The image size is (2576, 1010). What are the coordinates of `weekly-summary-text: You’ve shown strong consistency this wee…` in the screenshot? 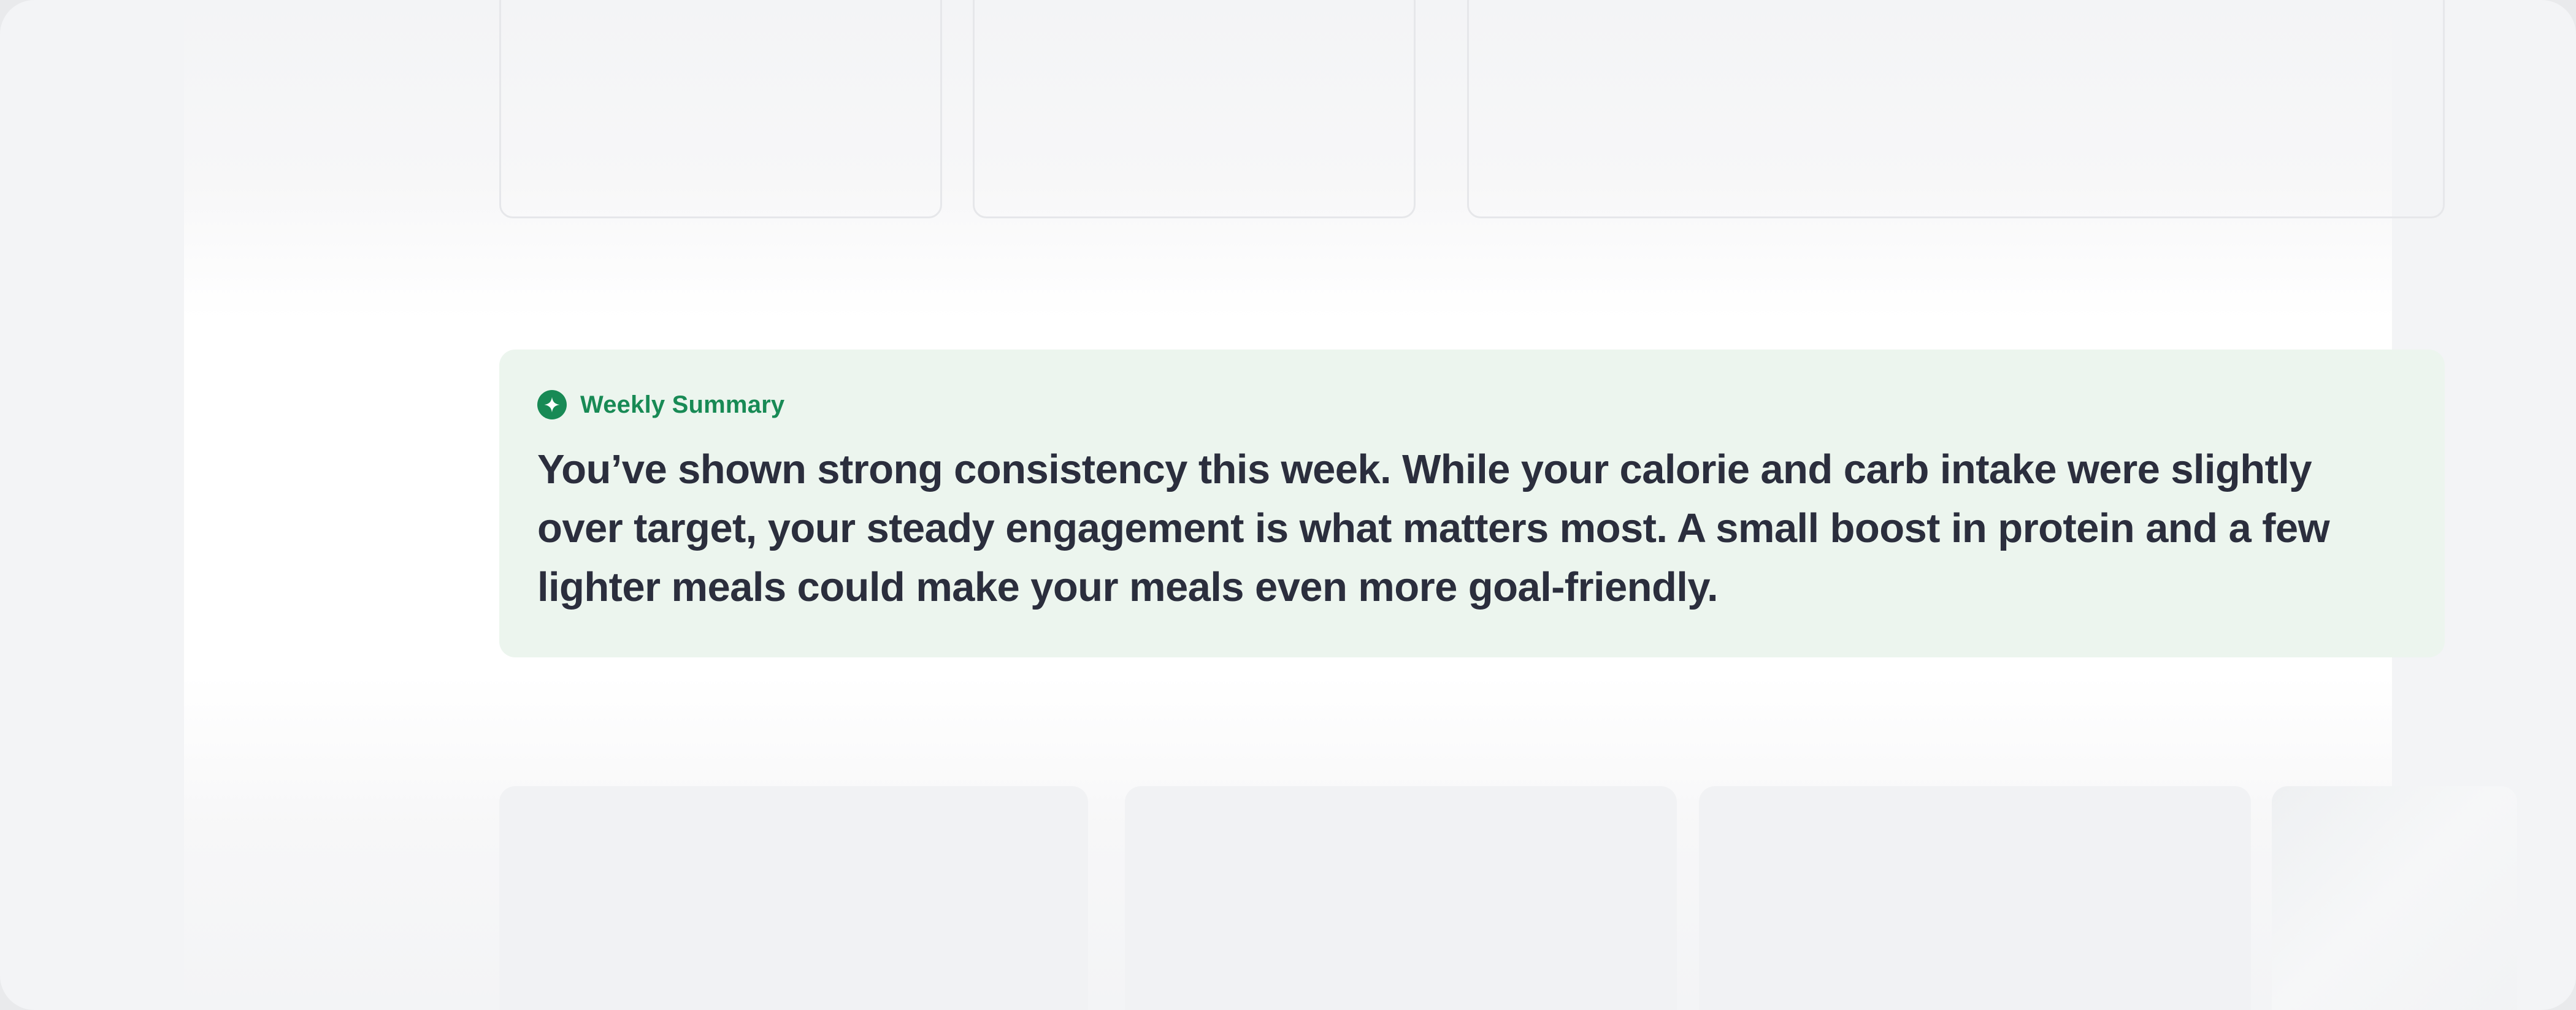 It's located at (1433, 528).